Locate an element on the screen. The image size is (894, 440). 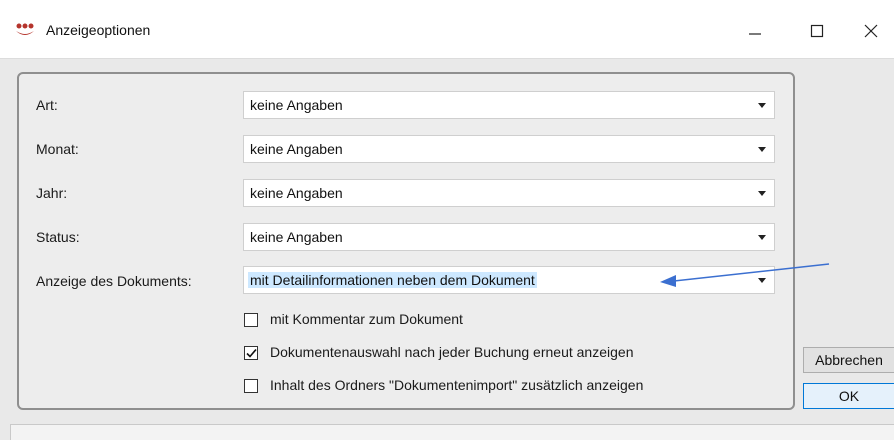
status-select: keine Angaben is located at coordinates (509, 237).